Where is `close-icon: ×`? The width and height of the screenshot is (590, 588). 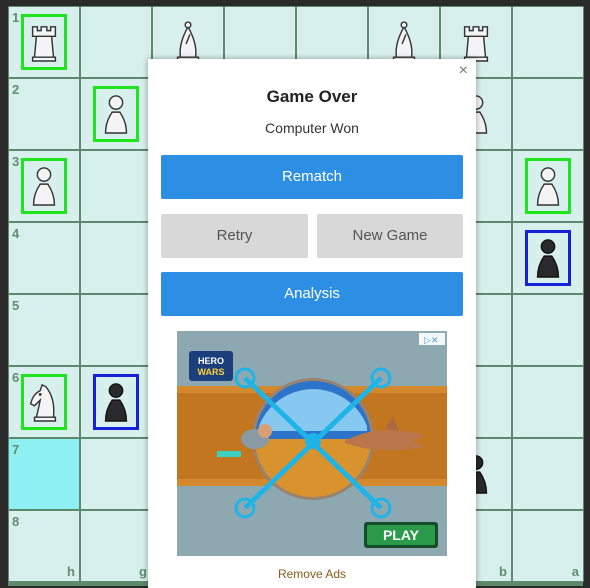
close-icon: × is located at coordinates (463, 71).